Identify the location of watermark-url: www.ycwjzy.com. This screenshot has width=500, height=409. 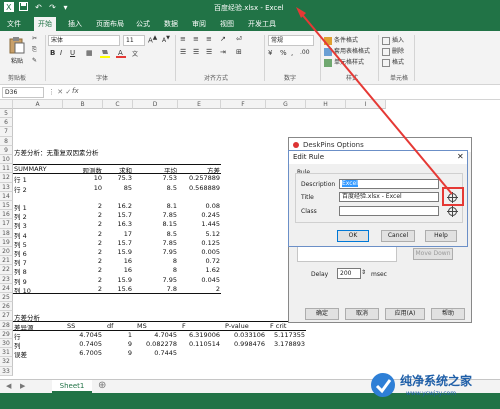
(431, 393).